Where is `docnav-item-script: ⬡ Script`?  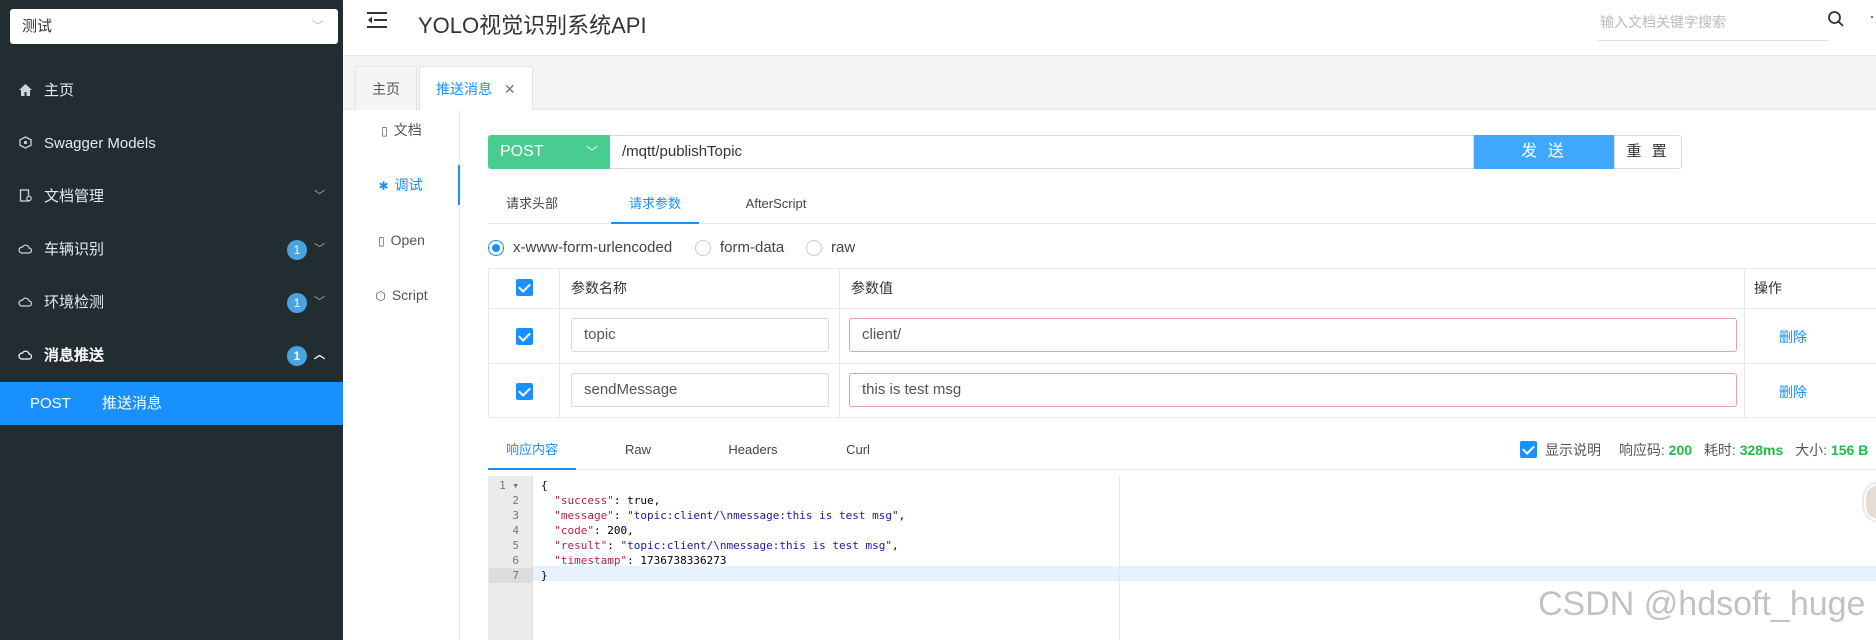
docnav-item-script: ⬡ Script is located at coordinates (401, 295).